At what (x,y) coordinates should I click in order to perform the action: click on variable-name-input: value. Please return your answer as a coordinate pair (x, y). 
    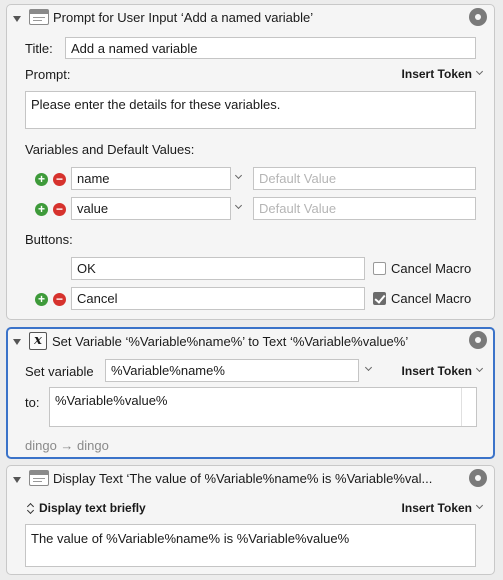
    Looking at the image, I should click on (151, 208).